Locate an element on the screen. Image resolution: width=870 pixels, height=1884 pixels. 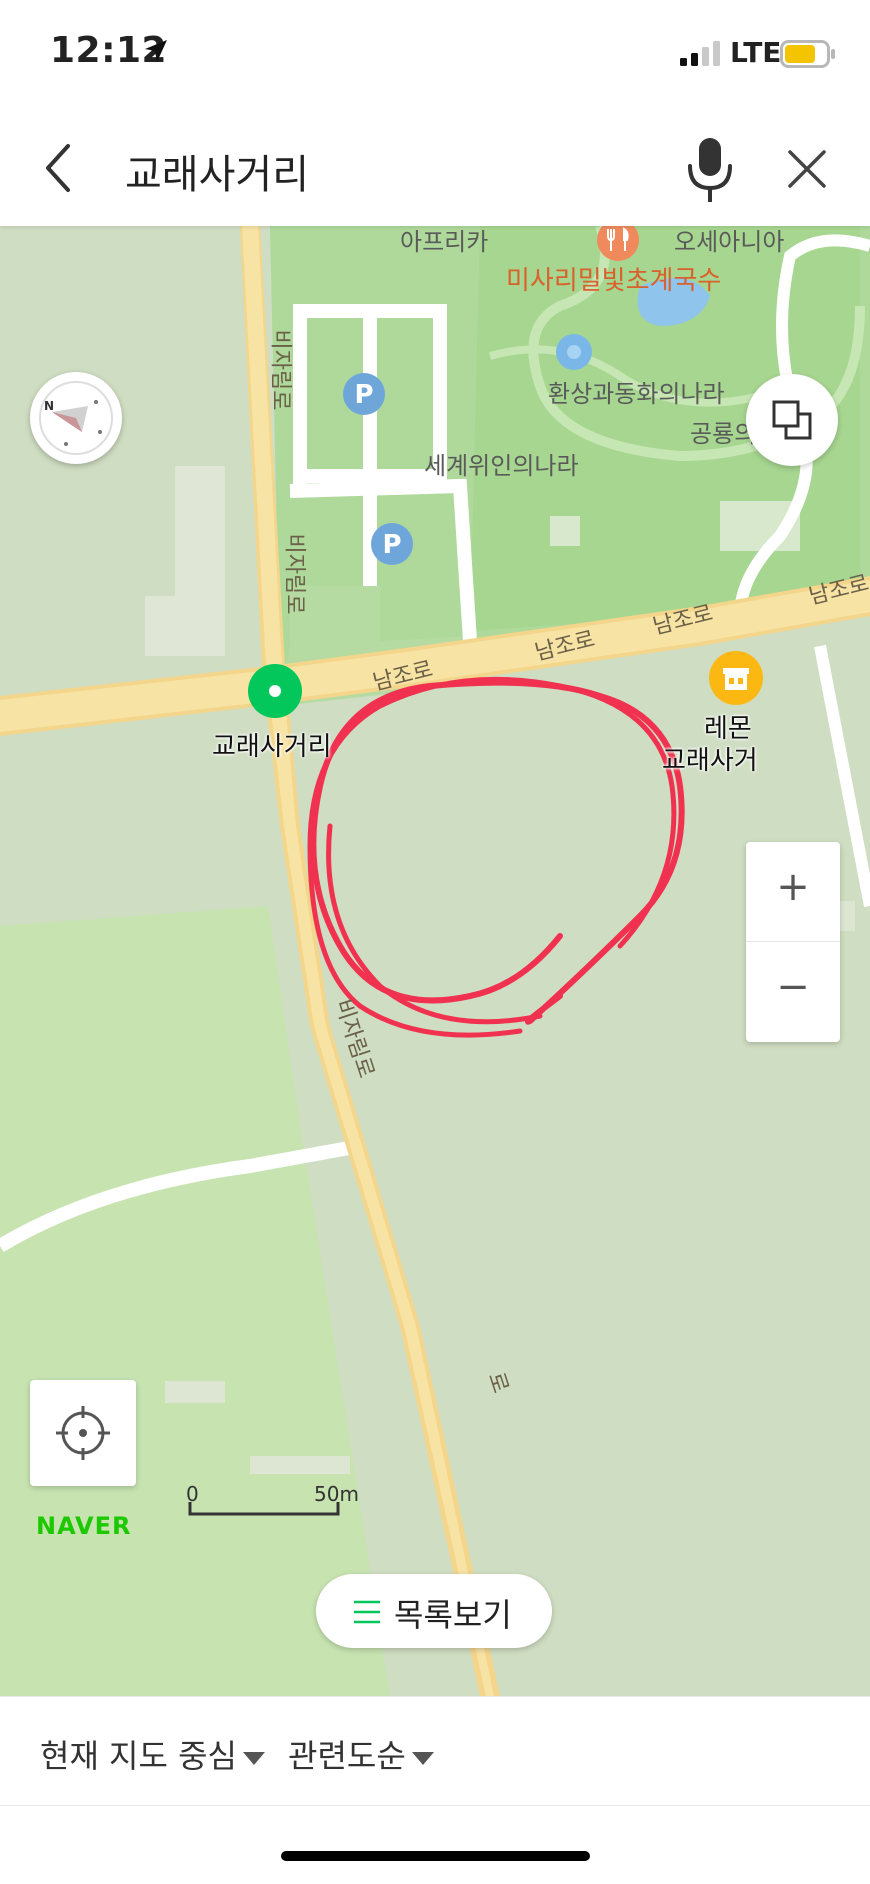
compass-button: N is located at coordinates (76, 418).